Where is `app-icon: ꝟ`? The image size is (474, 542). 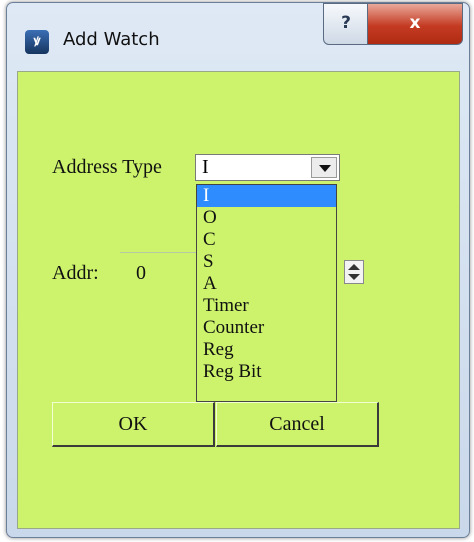
app-icon: ꝟ is located at coordinates (37, 42).